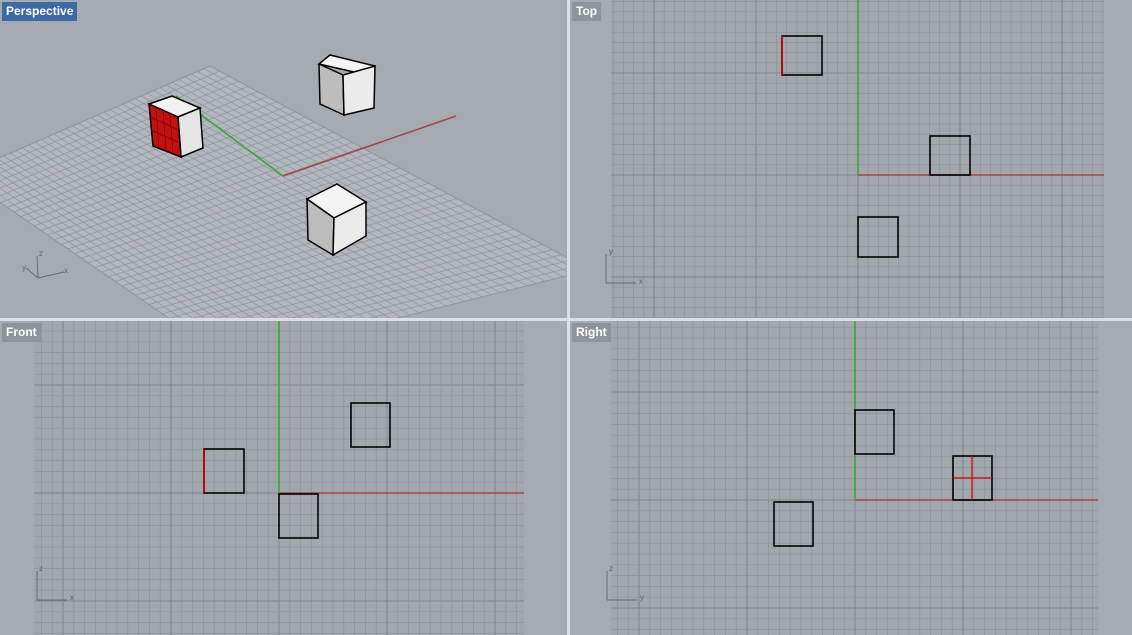 This screenshot has height=635, width=1132. Describe the element at coordinates (587, 11) in the screenshot. I see `tab-top: Top` at that location.